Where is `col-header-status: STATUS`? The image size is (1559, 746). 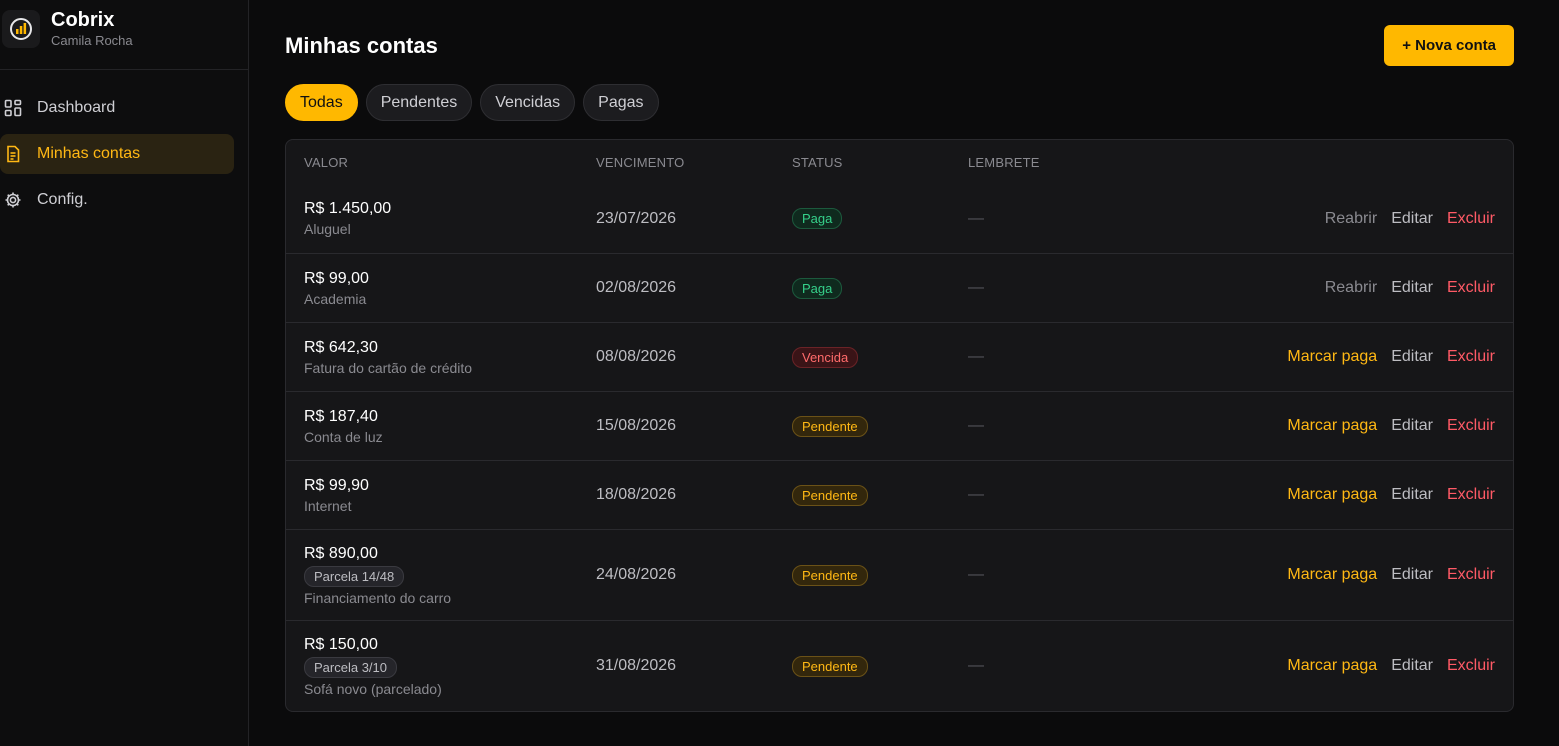
col-header-status: STATUS is located at coordinates (817, 162).